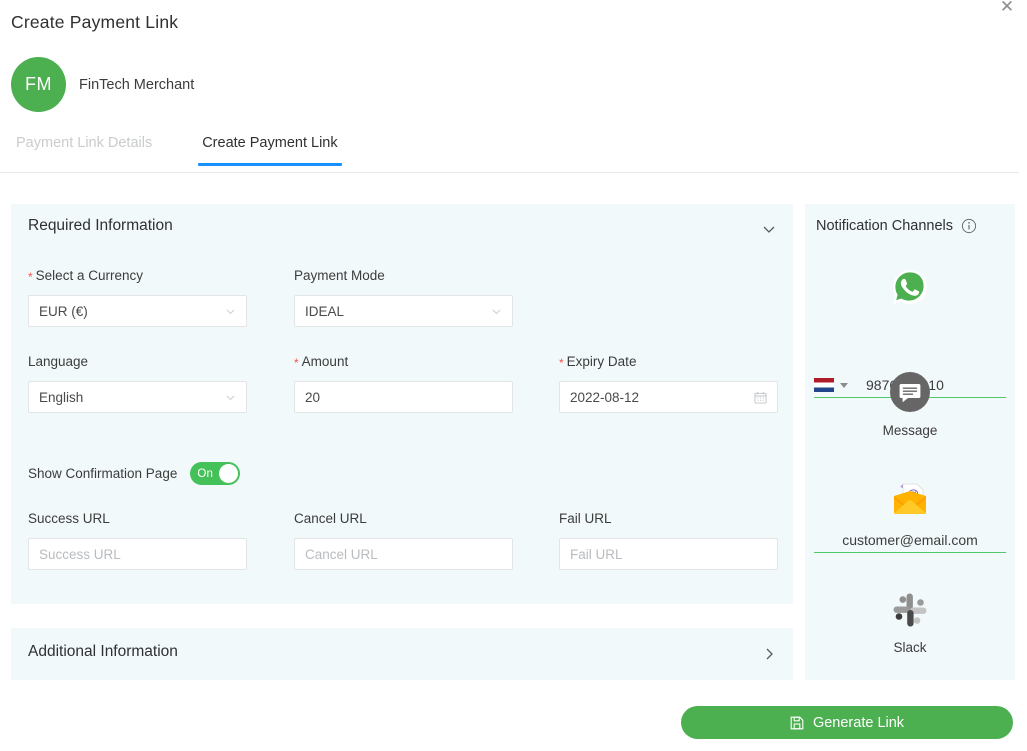  Describe the element at coordinates (205, 473) in the screenshot. I see `toggle-state-label: On` at that location.